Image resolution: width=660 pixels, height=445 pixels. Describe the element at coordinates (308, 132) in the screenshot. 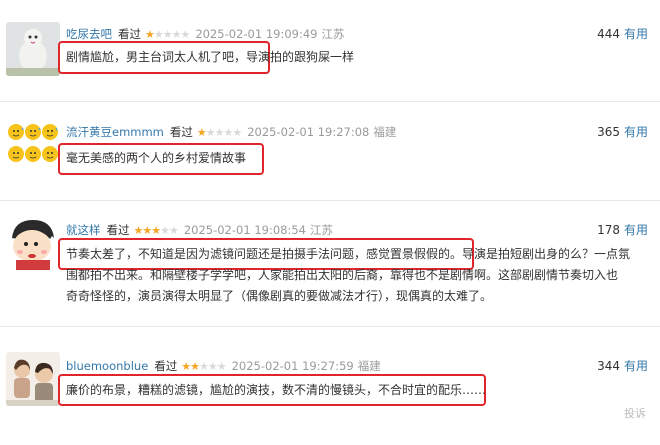

I see `review-time: 2025-02-01 19:27:08` at that location.